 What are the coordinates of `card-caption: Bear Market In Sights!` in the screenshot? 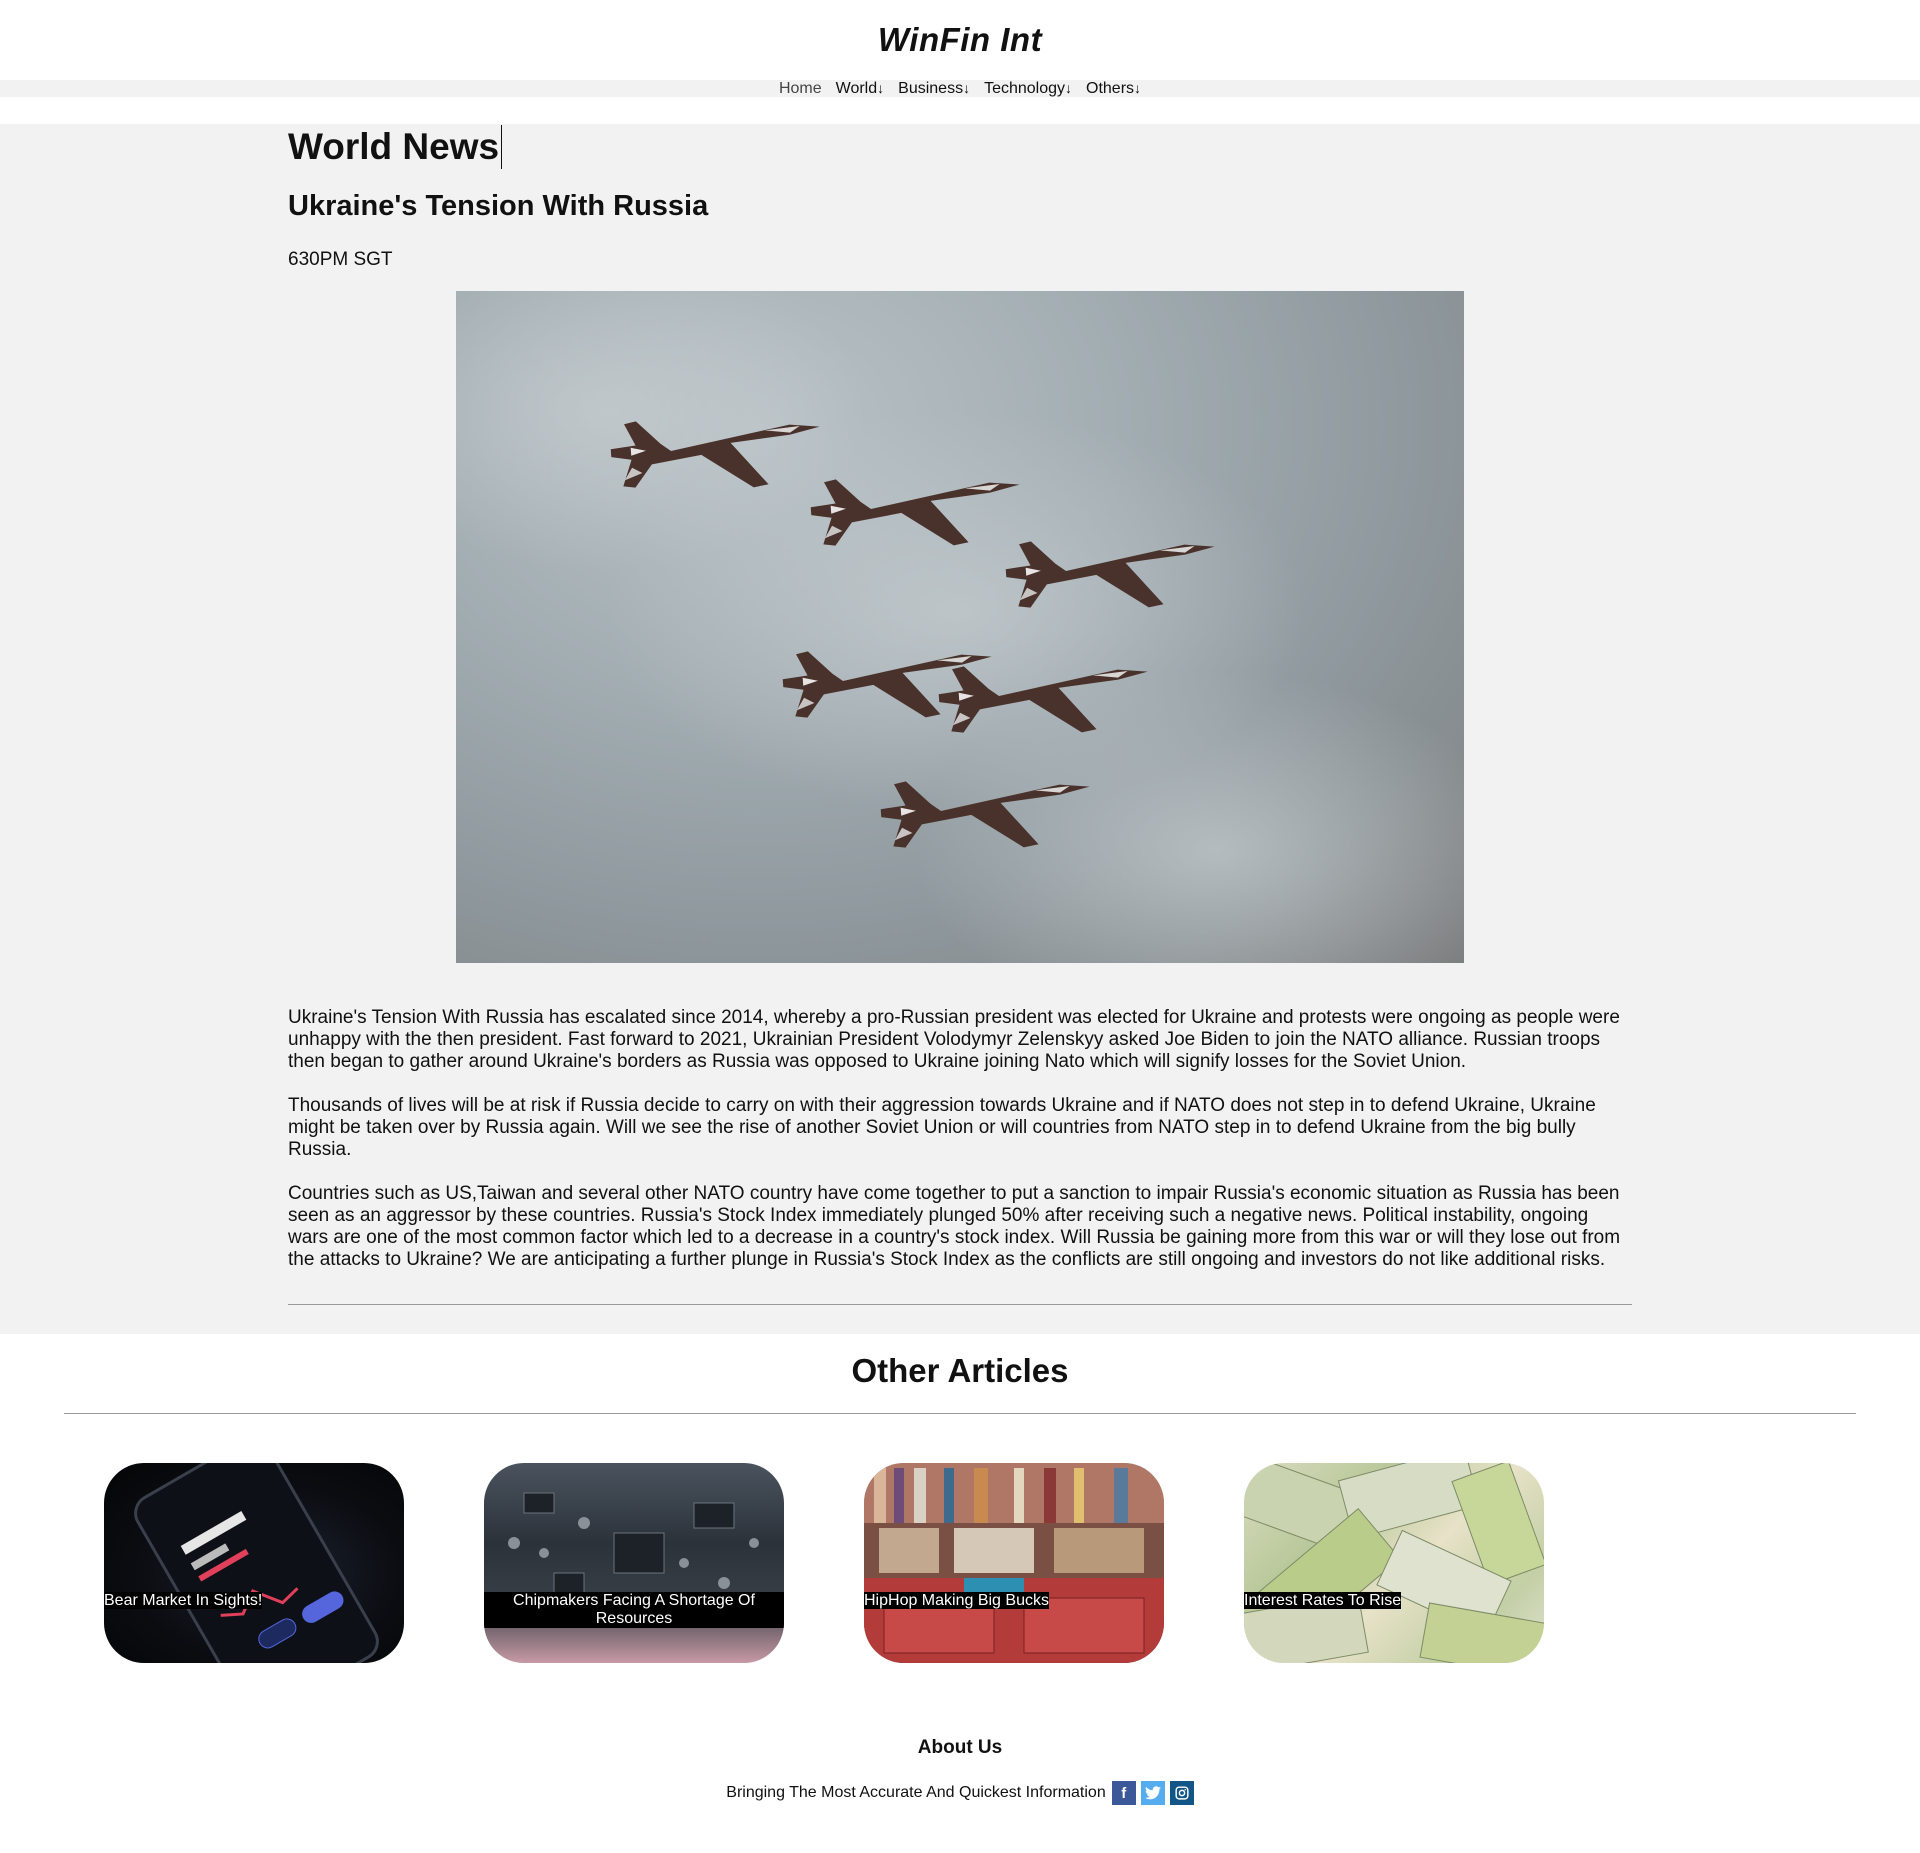 It's located at (254, 1601).